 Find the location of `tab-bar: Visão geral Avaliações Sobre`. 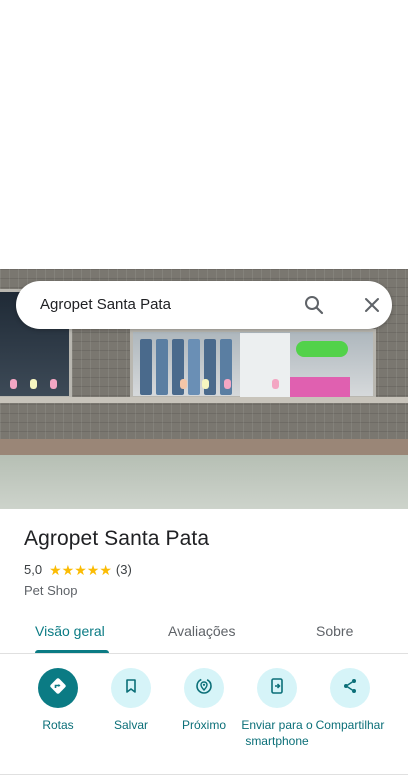

tab-bar: Visão geral Avaliações Sobre is located at coordinates (204, 632).